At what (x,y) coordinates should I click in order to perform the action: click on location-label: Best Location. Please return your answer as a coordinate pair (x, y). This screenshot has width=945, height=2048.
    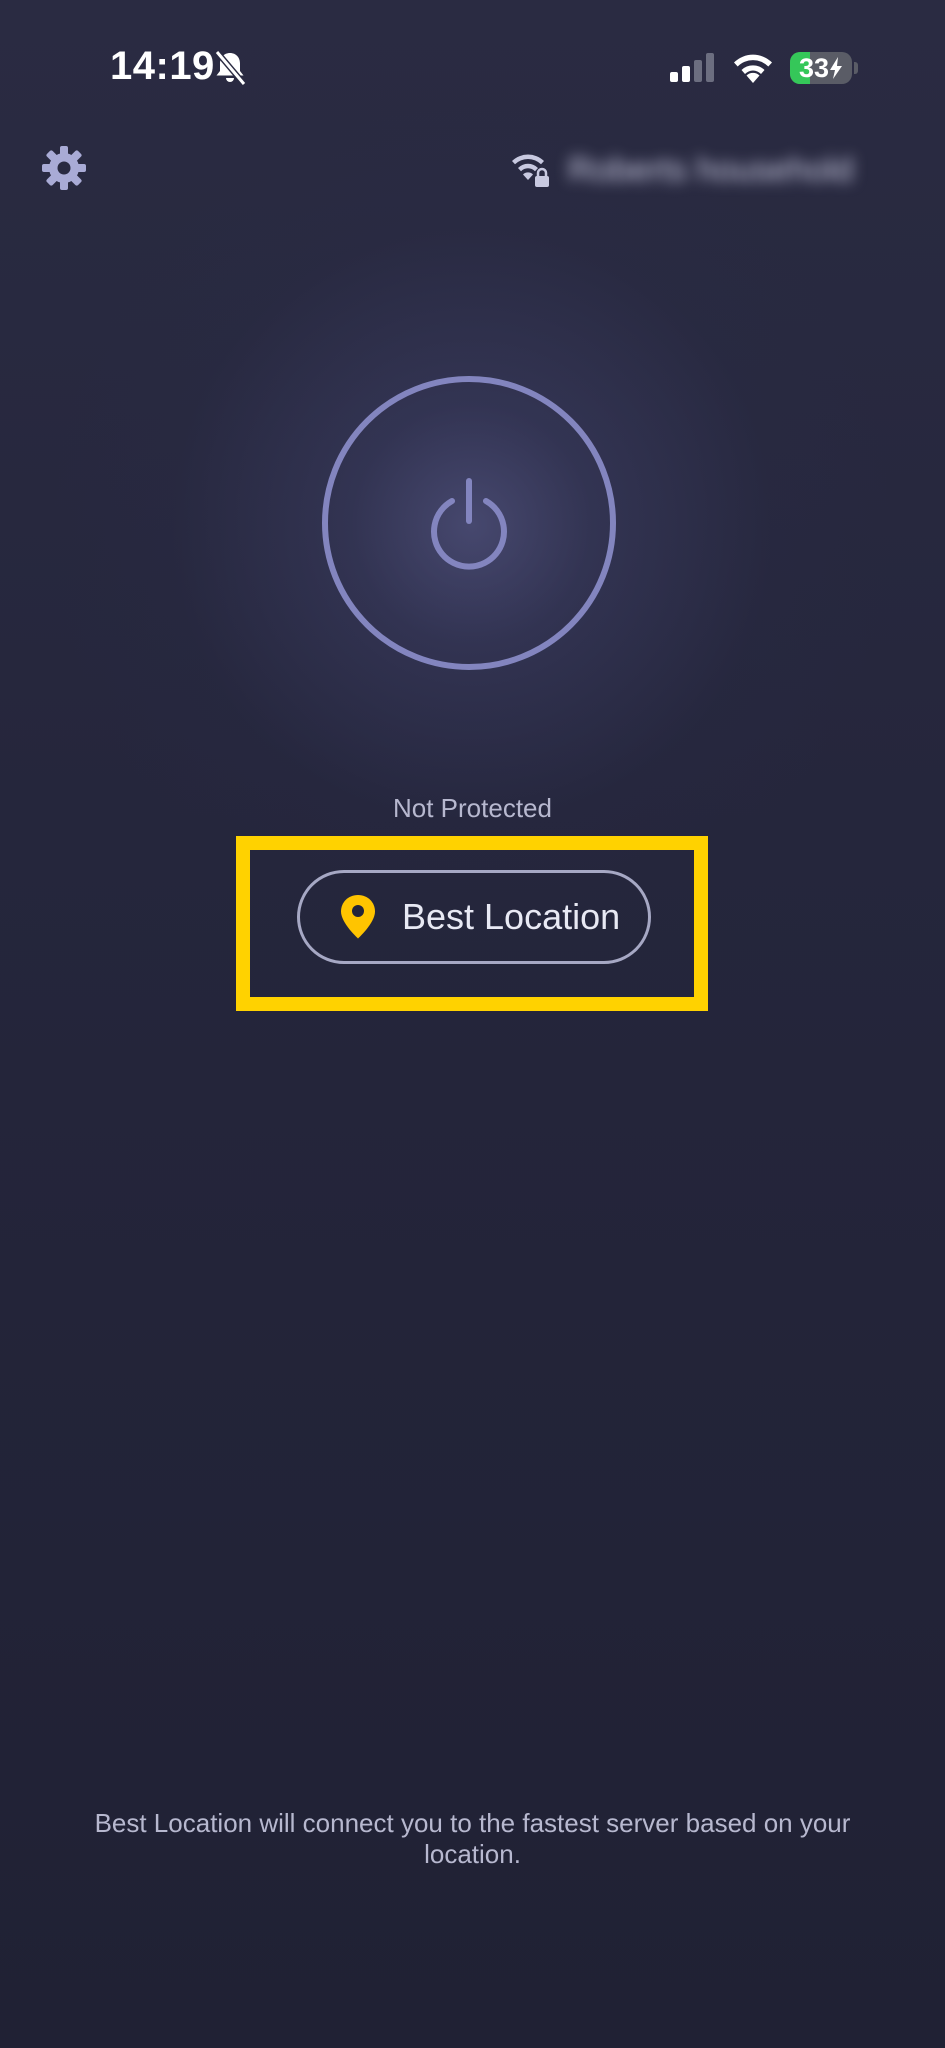
    Looking at the image, I should click on (511, 916).